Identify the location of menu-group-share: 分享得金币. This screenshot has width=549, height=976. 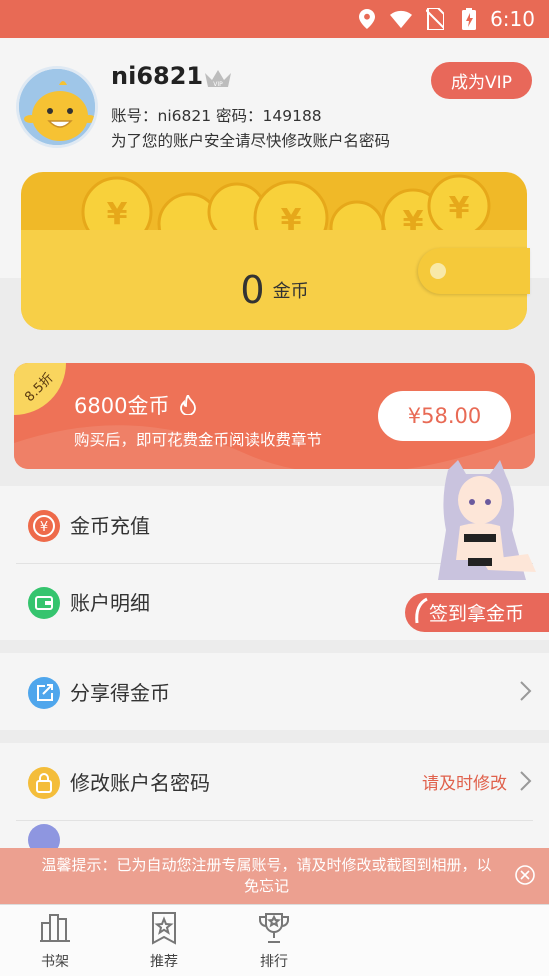
(274, 691).